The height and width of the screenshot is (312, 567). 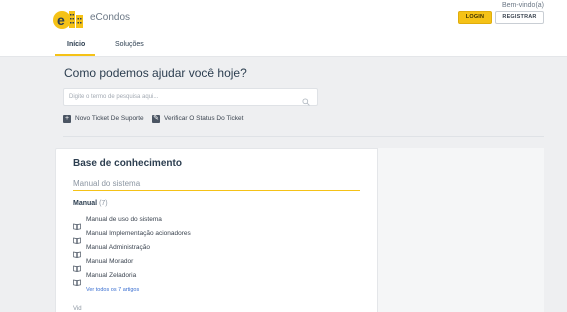 What do you see at coordinates (118, 247) in the screenshot?
I see `article-title: Manual Administração` at bounding box center [118, 247].